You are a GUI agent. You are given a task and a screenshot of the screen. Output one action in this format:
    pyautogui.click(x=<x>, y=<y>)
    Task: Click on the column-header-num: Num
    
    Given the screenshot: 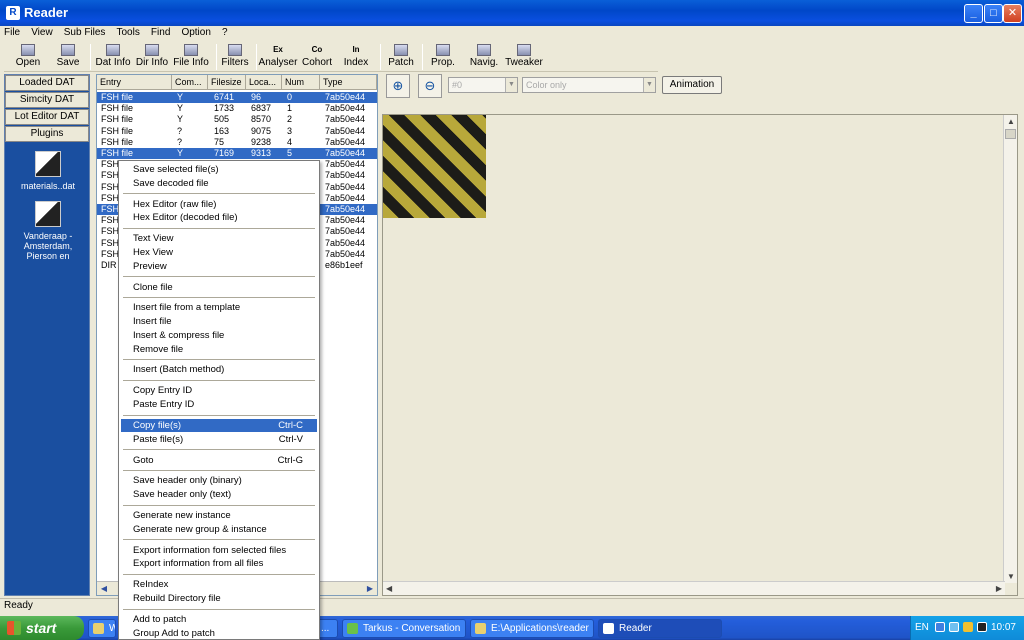 What is the action you would take?
    pyautogui.click(x=301, y=82)
    